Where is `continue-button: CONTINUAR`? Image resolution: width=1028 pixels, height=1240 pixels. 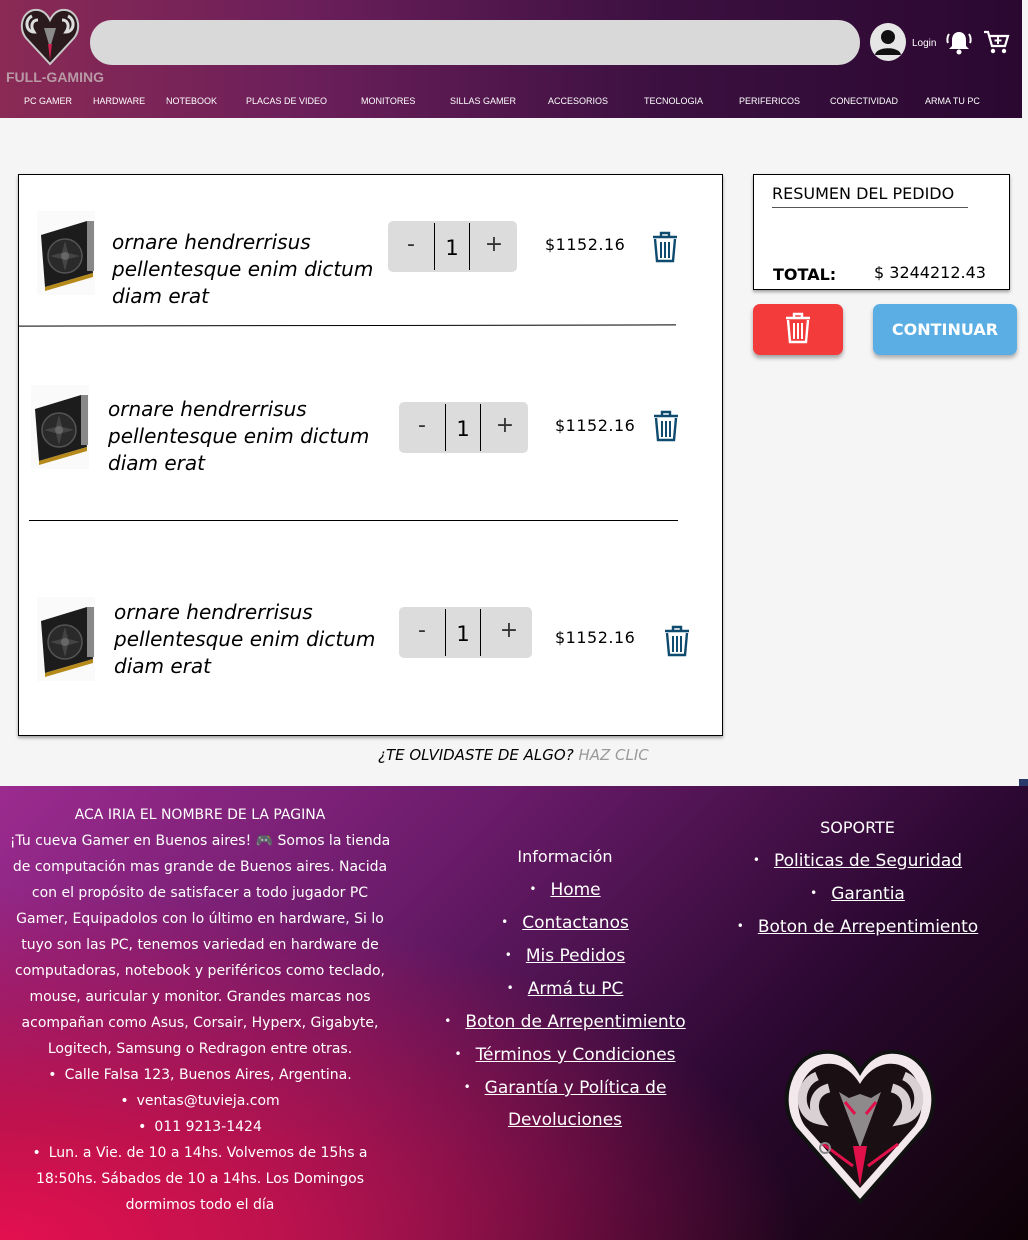 continue-button: CONTINUAR is located at coordinates (945, 329).